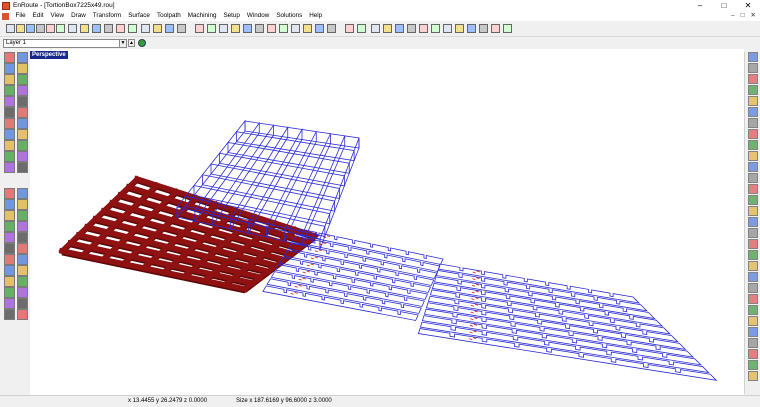 This screenshot has width=760, height=407. What do you see at coordinates (9, 314) in the screenshot?
I see `dimension-icon` at bounding box center [9, 314].